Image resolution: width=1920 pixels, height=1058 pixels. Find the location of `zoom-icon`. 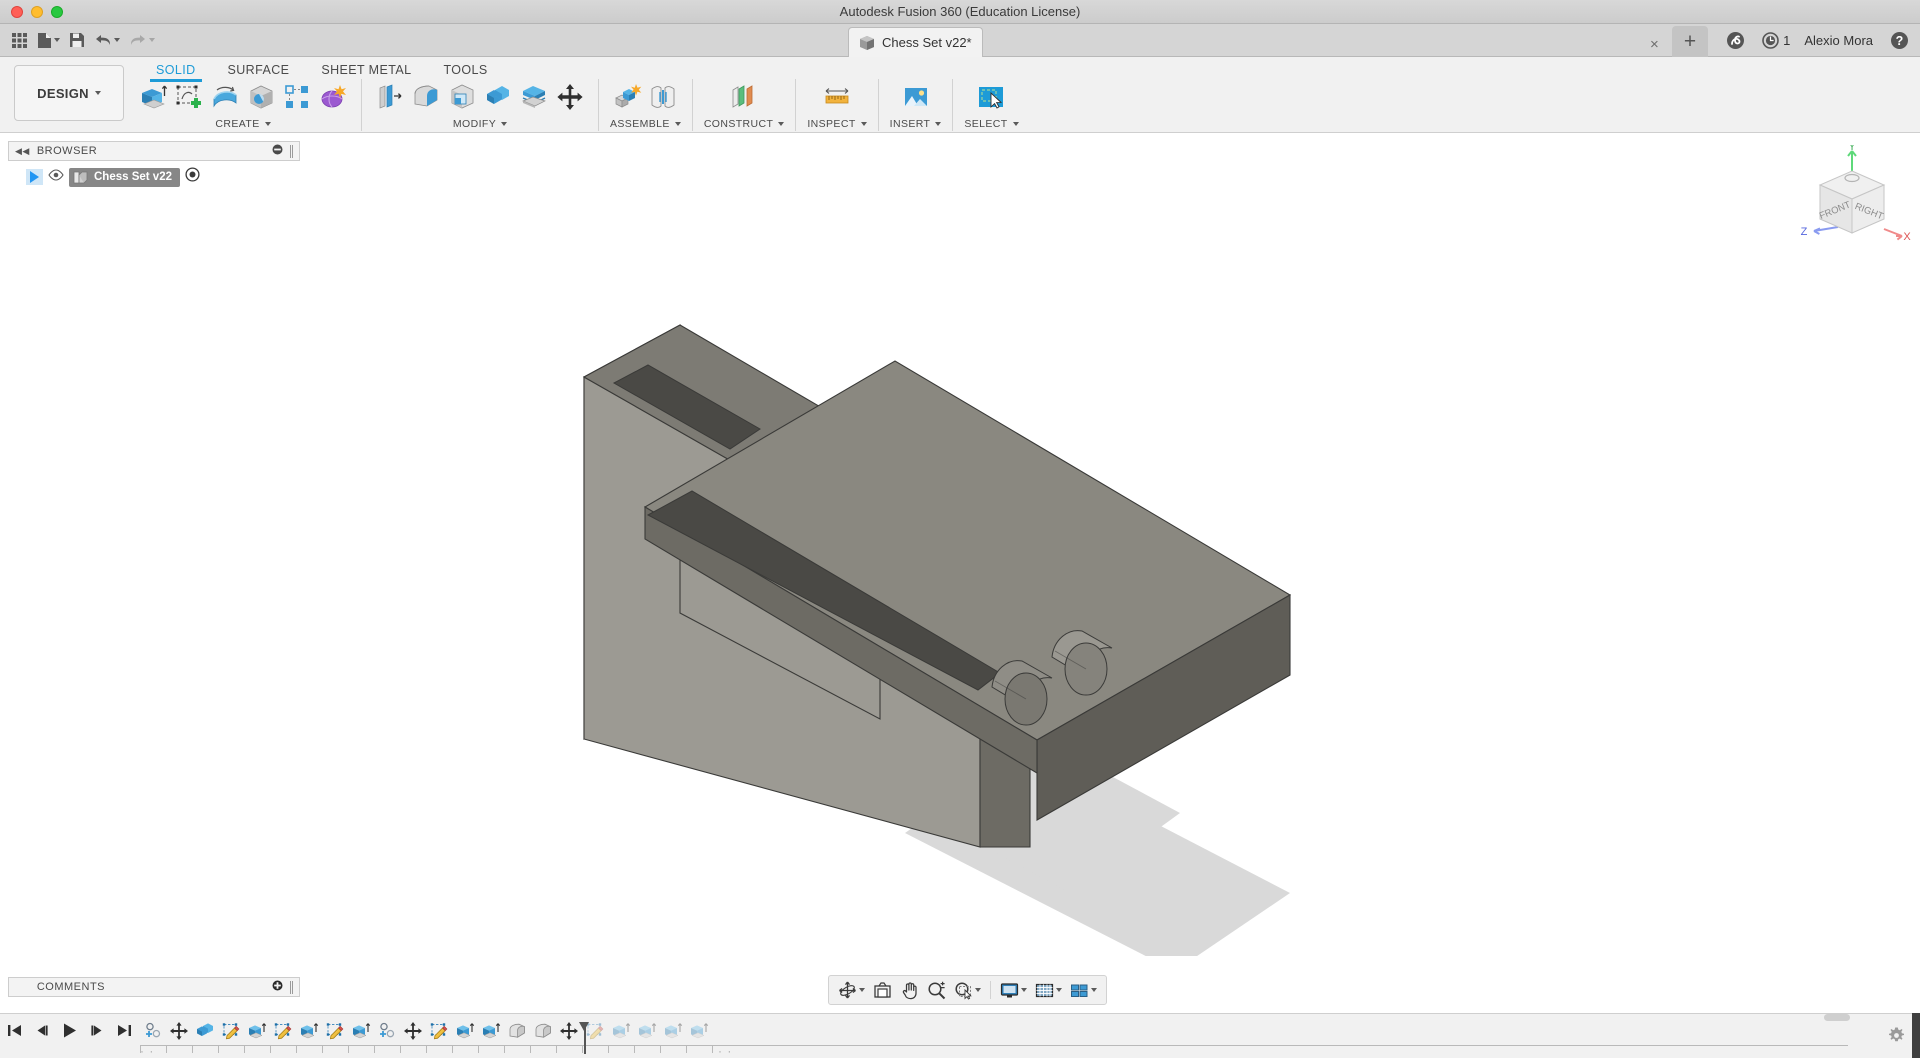

zoom-icon is located at coordinates (936, 990).